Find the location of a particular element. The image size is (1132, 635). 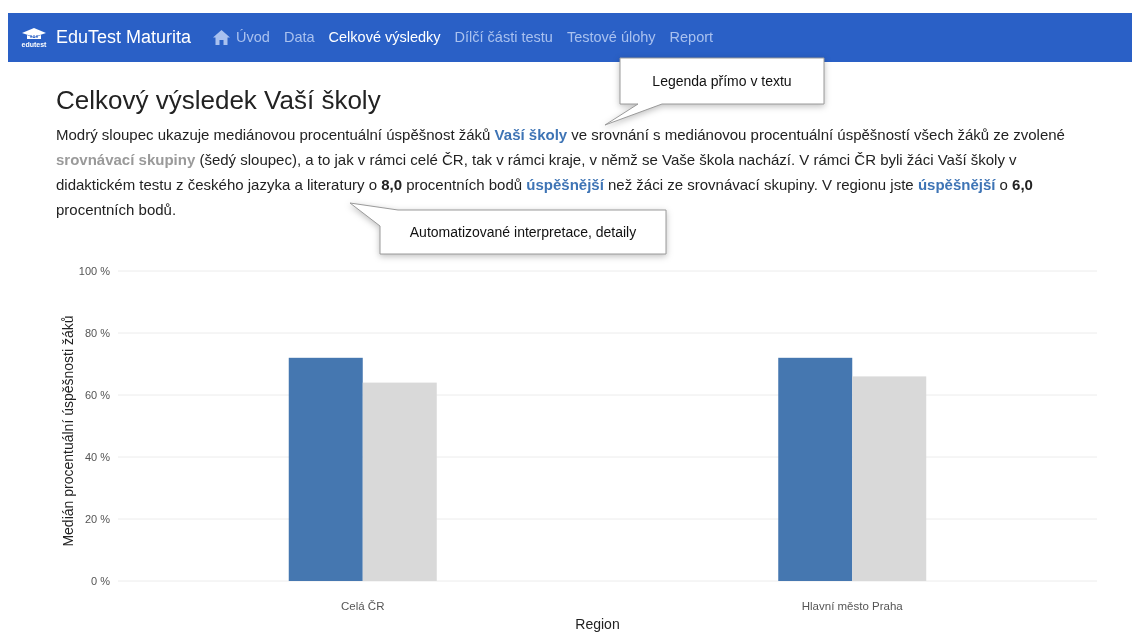

nav-link: Úvod is located at coordinates (241, 37).